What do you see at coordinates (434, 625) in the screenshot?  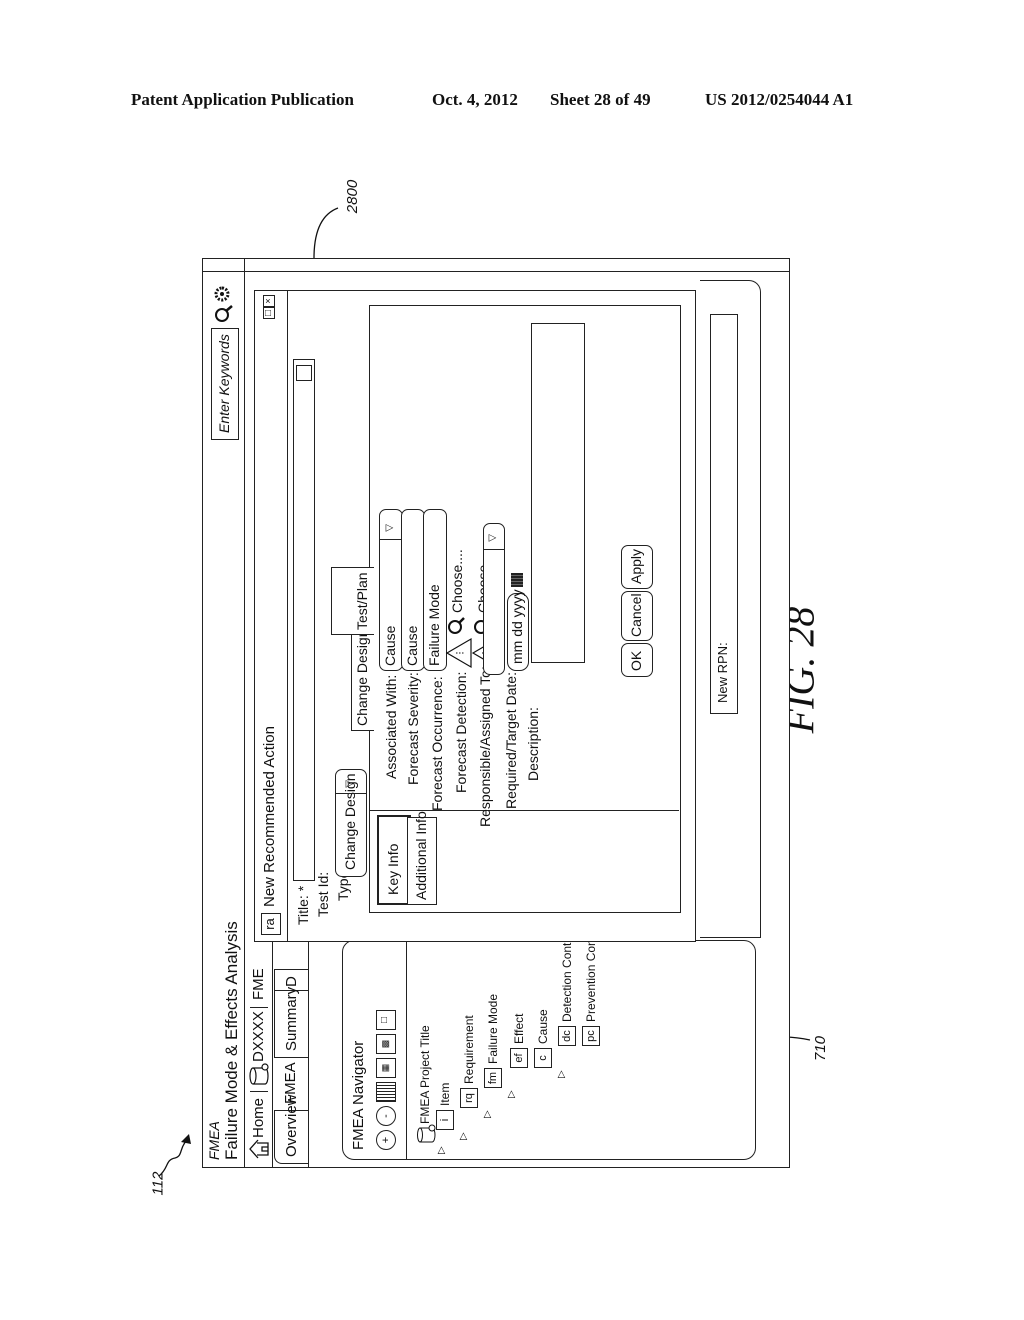 I see `option-label: Failure Mode` at bounding box center [434, 625].